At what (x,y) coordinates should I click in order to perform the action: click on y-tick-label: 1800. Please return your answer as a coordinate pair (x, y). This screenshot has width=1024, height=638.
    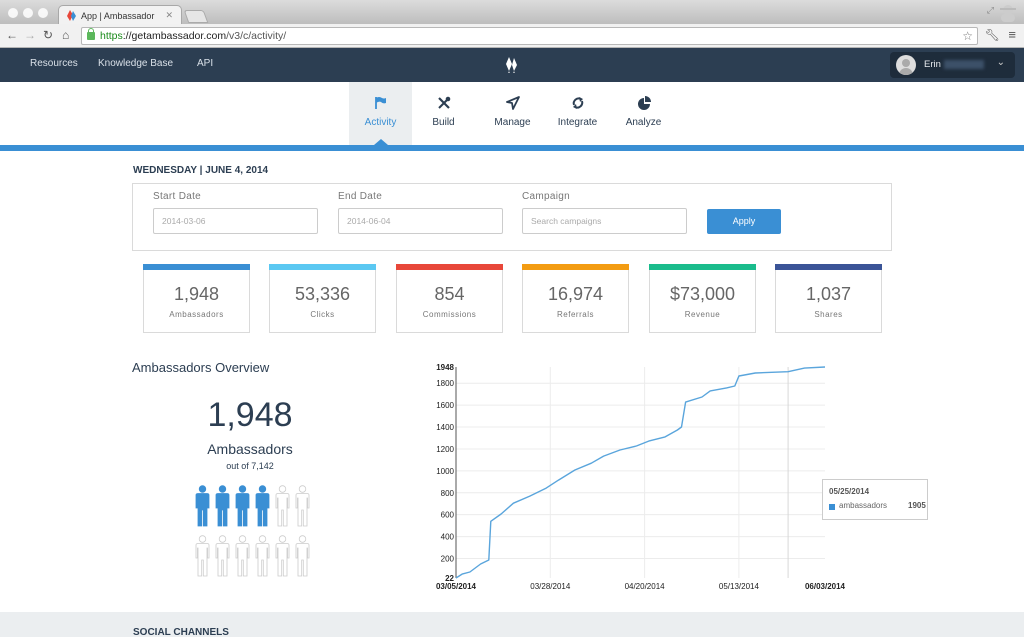
    Looking at the image, I should click on (445, 383).